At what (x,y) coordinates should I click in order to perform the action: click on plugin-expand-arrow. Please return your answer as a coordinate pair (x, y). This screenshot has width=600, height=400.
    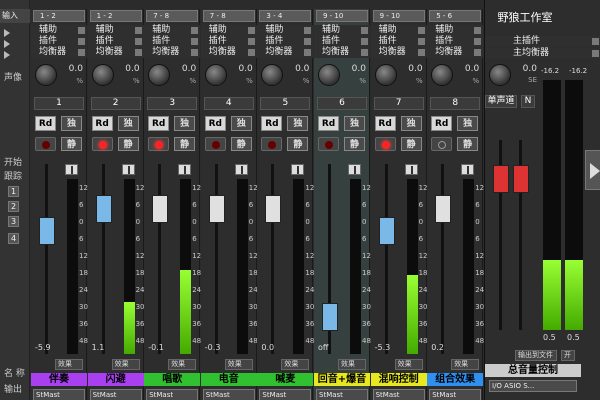
    Looking at the image, I should click on (7, 44).